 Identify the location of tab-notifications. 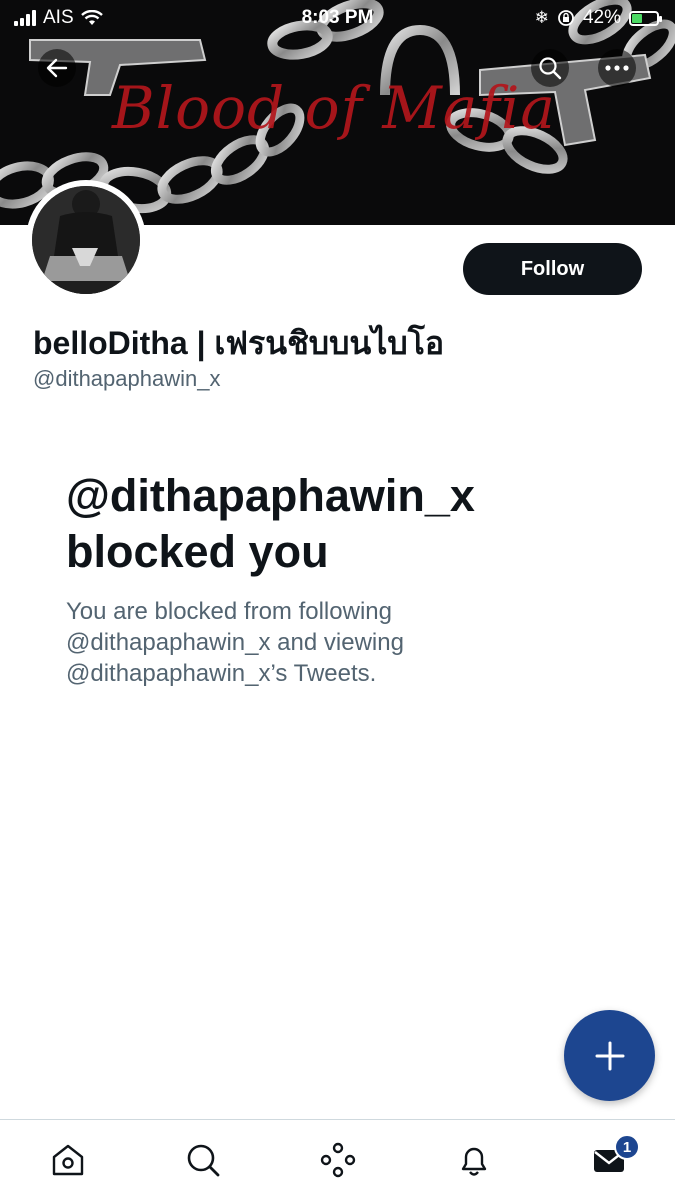
(474, 1160).